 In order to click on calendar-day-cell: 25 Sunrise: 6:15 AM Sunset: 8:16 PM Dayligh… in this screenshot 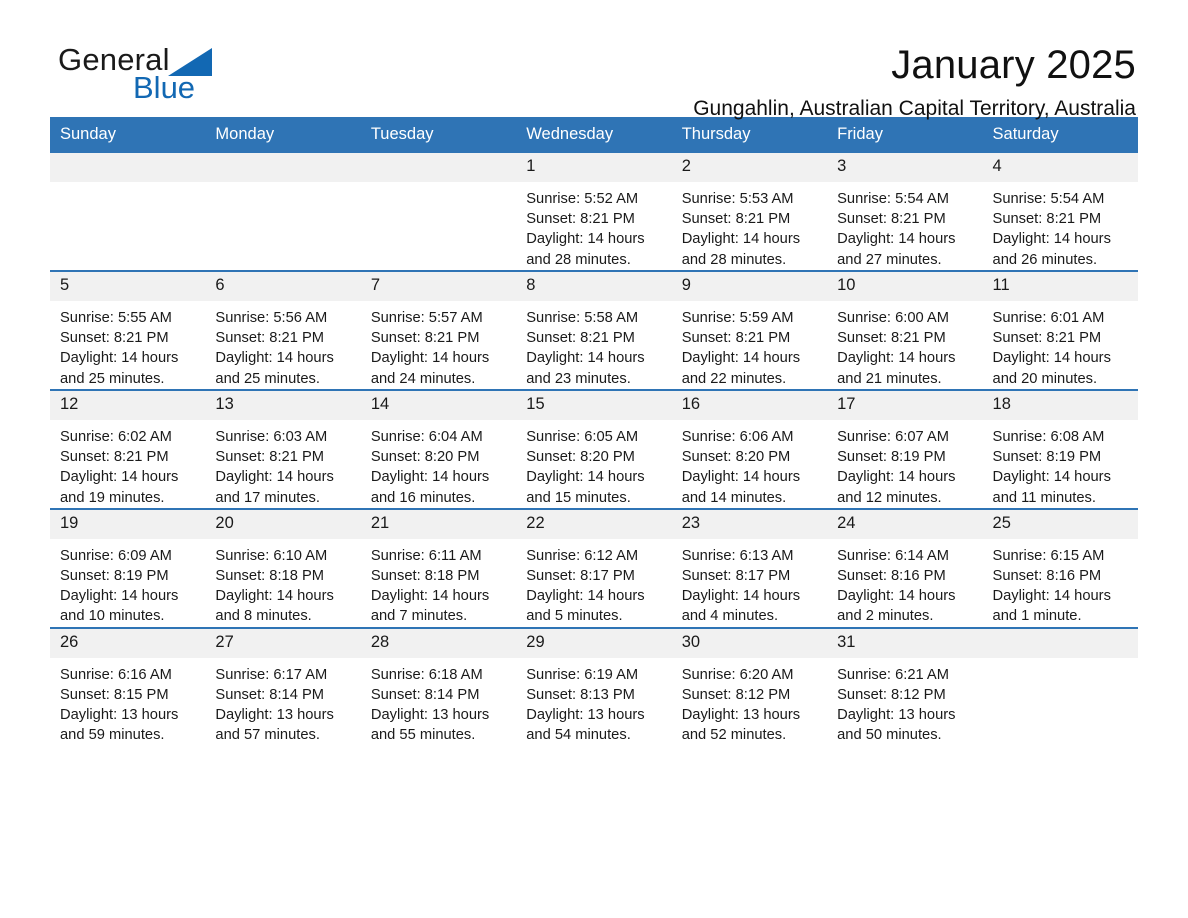, I will do `click(1060, 567)`.